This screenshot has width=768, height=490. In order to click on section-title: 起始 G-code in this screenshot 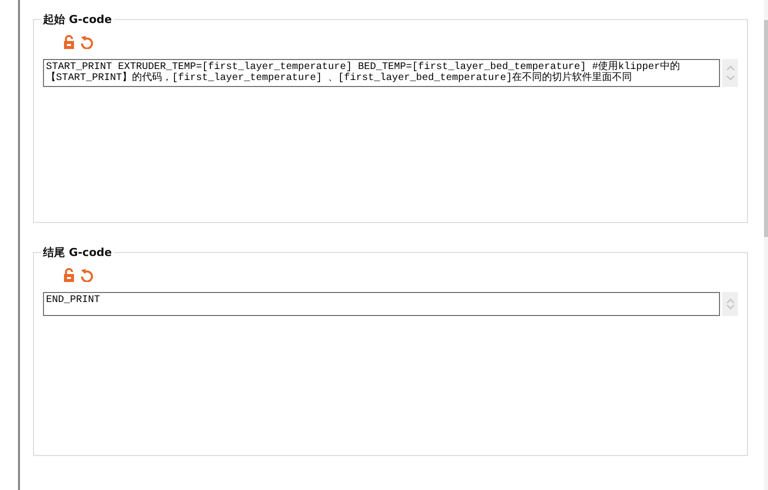, I will do `click(77, 19)`.